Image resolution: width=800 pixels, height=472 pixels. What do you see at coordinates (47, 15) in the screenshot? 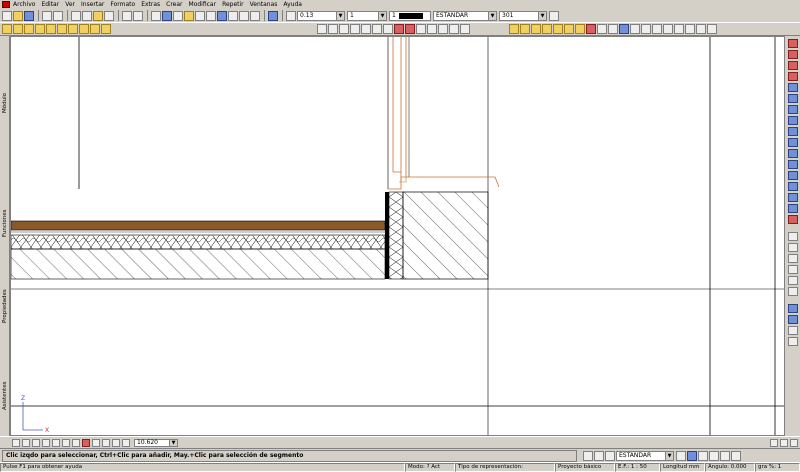
I see `print-icon` at bounding box center [47, 15].